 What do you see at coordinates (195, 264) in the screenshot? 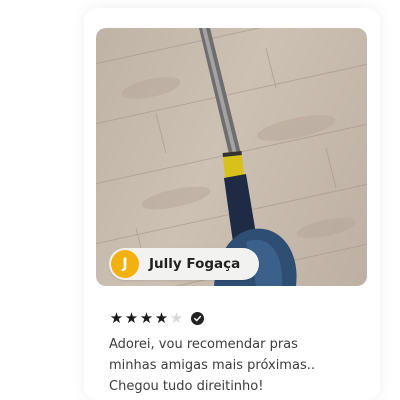
I see `author-name: Jully Fogaça` at bounding box center [195, 264].